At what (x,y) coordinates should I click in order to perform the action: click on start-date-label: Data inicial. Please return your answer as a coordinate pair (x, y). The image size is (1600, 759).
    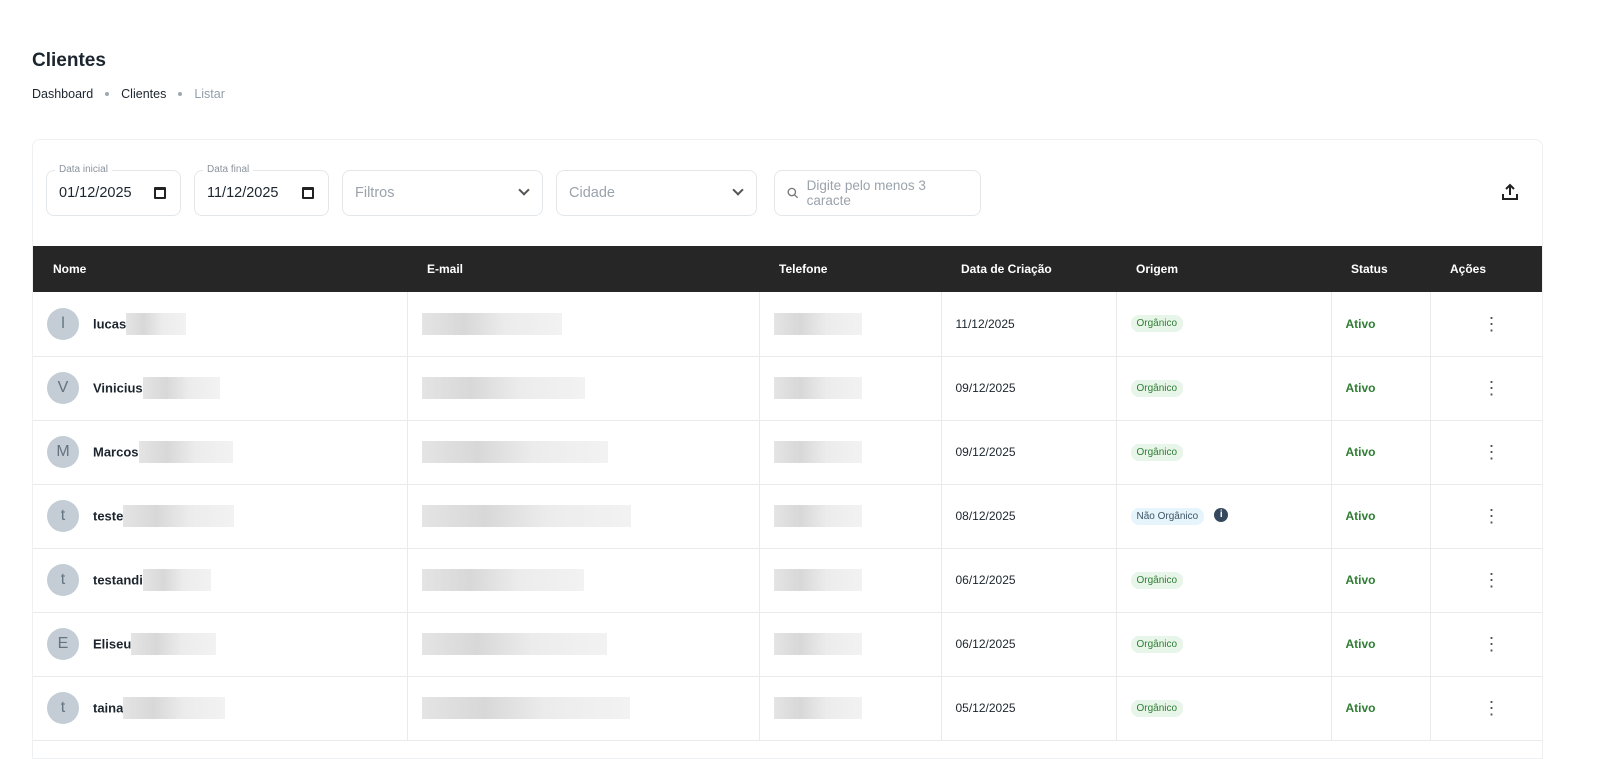
    Looking at the image, I should click on (83, 169).